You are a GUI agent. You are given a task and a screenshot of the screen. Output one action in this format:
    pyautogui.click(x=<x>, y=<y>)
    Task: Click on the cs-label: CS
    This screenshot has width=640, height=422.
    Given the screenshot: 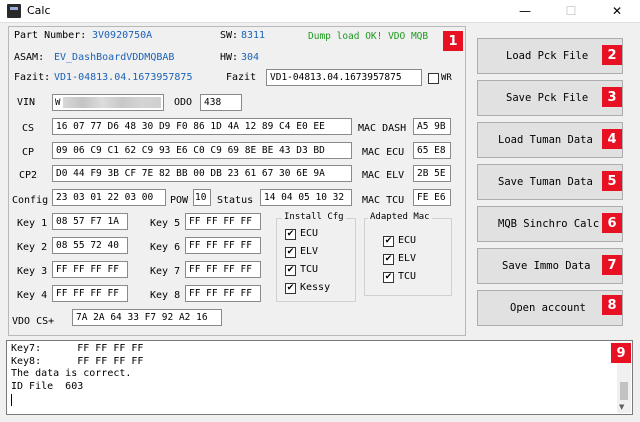 What is the action you would take?
    pyautogui.click(x=28, y=128)
    